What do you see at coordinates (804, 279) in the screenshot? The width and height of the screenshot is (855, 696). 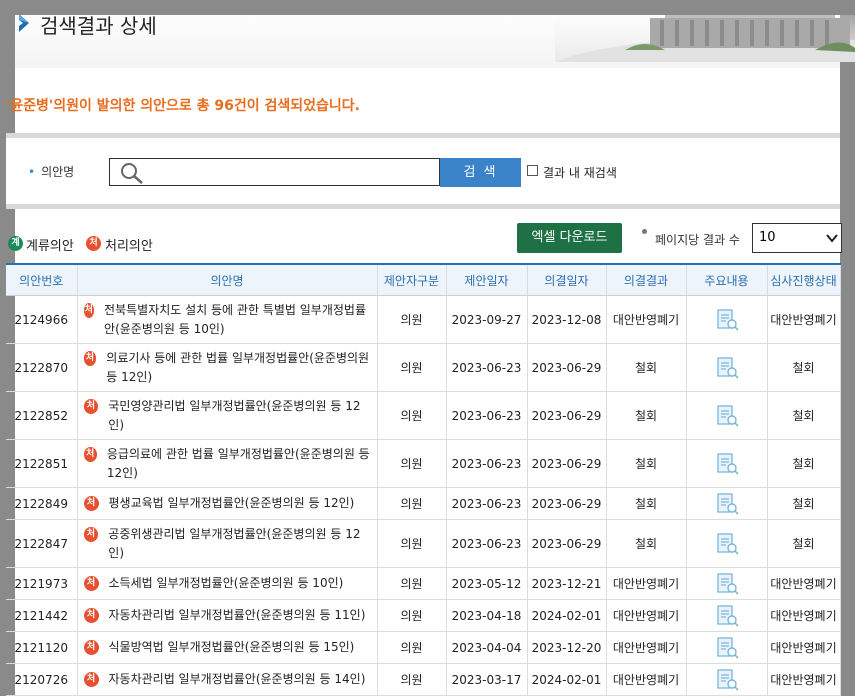 I see `column-header: 심사진행상태` at bounding box center [804, 279].